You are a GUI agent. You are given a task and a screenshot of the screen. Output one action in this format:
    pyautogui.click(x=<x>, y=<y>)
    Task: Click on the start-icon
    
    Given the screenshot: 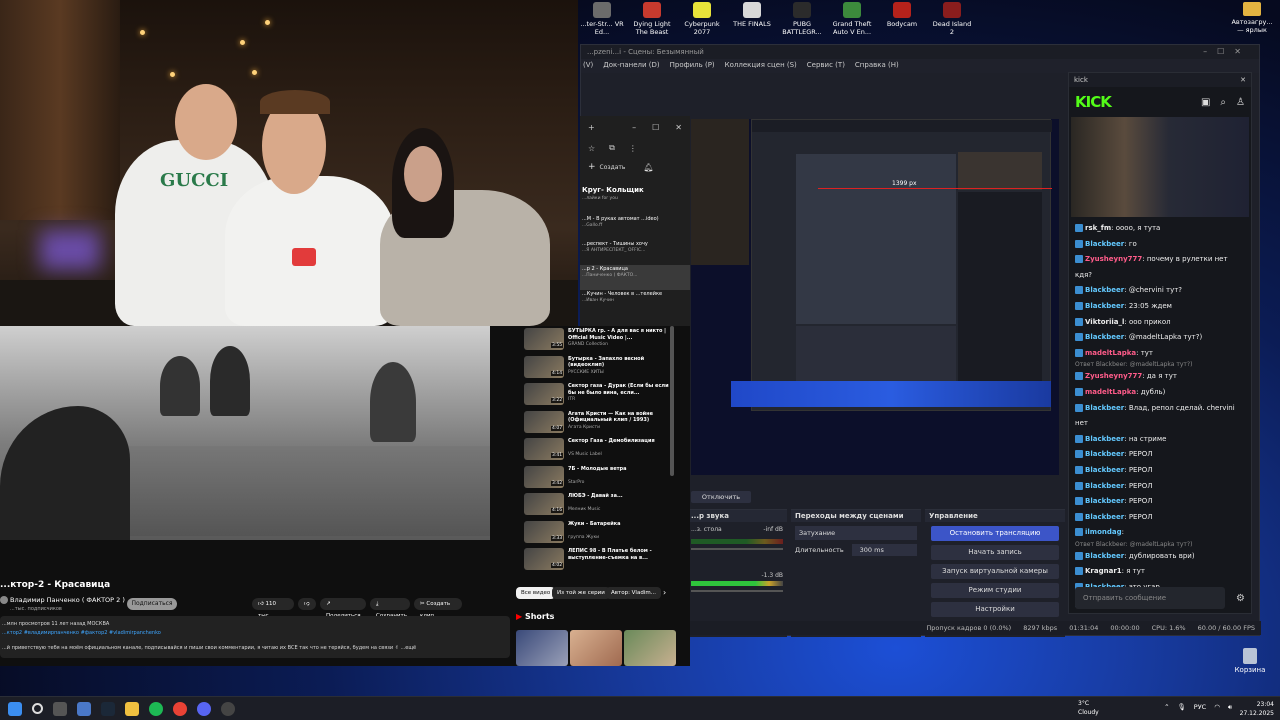 What is the action you would take?
    pyautogui.click(x=15, y=708)
    